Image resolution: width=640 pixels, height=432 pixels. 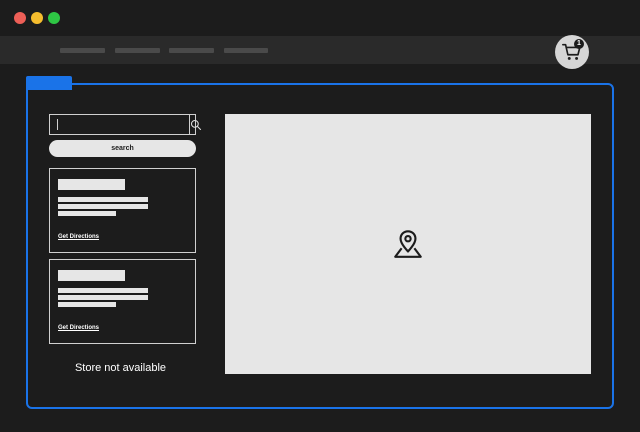 I want to click on store-status-text: Store not available, so click(x=120, y=368).